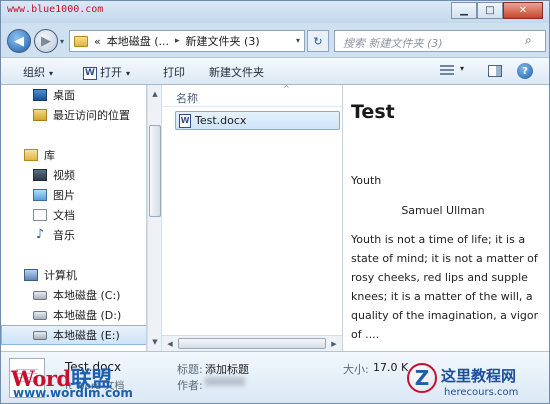  Describe the element at coordinates (236, 72) in the screenshot. I see `new-folder-button: 新建文件夹` at that location.